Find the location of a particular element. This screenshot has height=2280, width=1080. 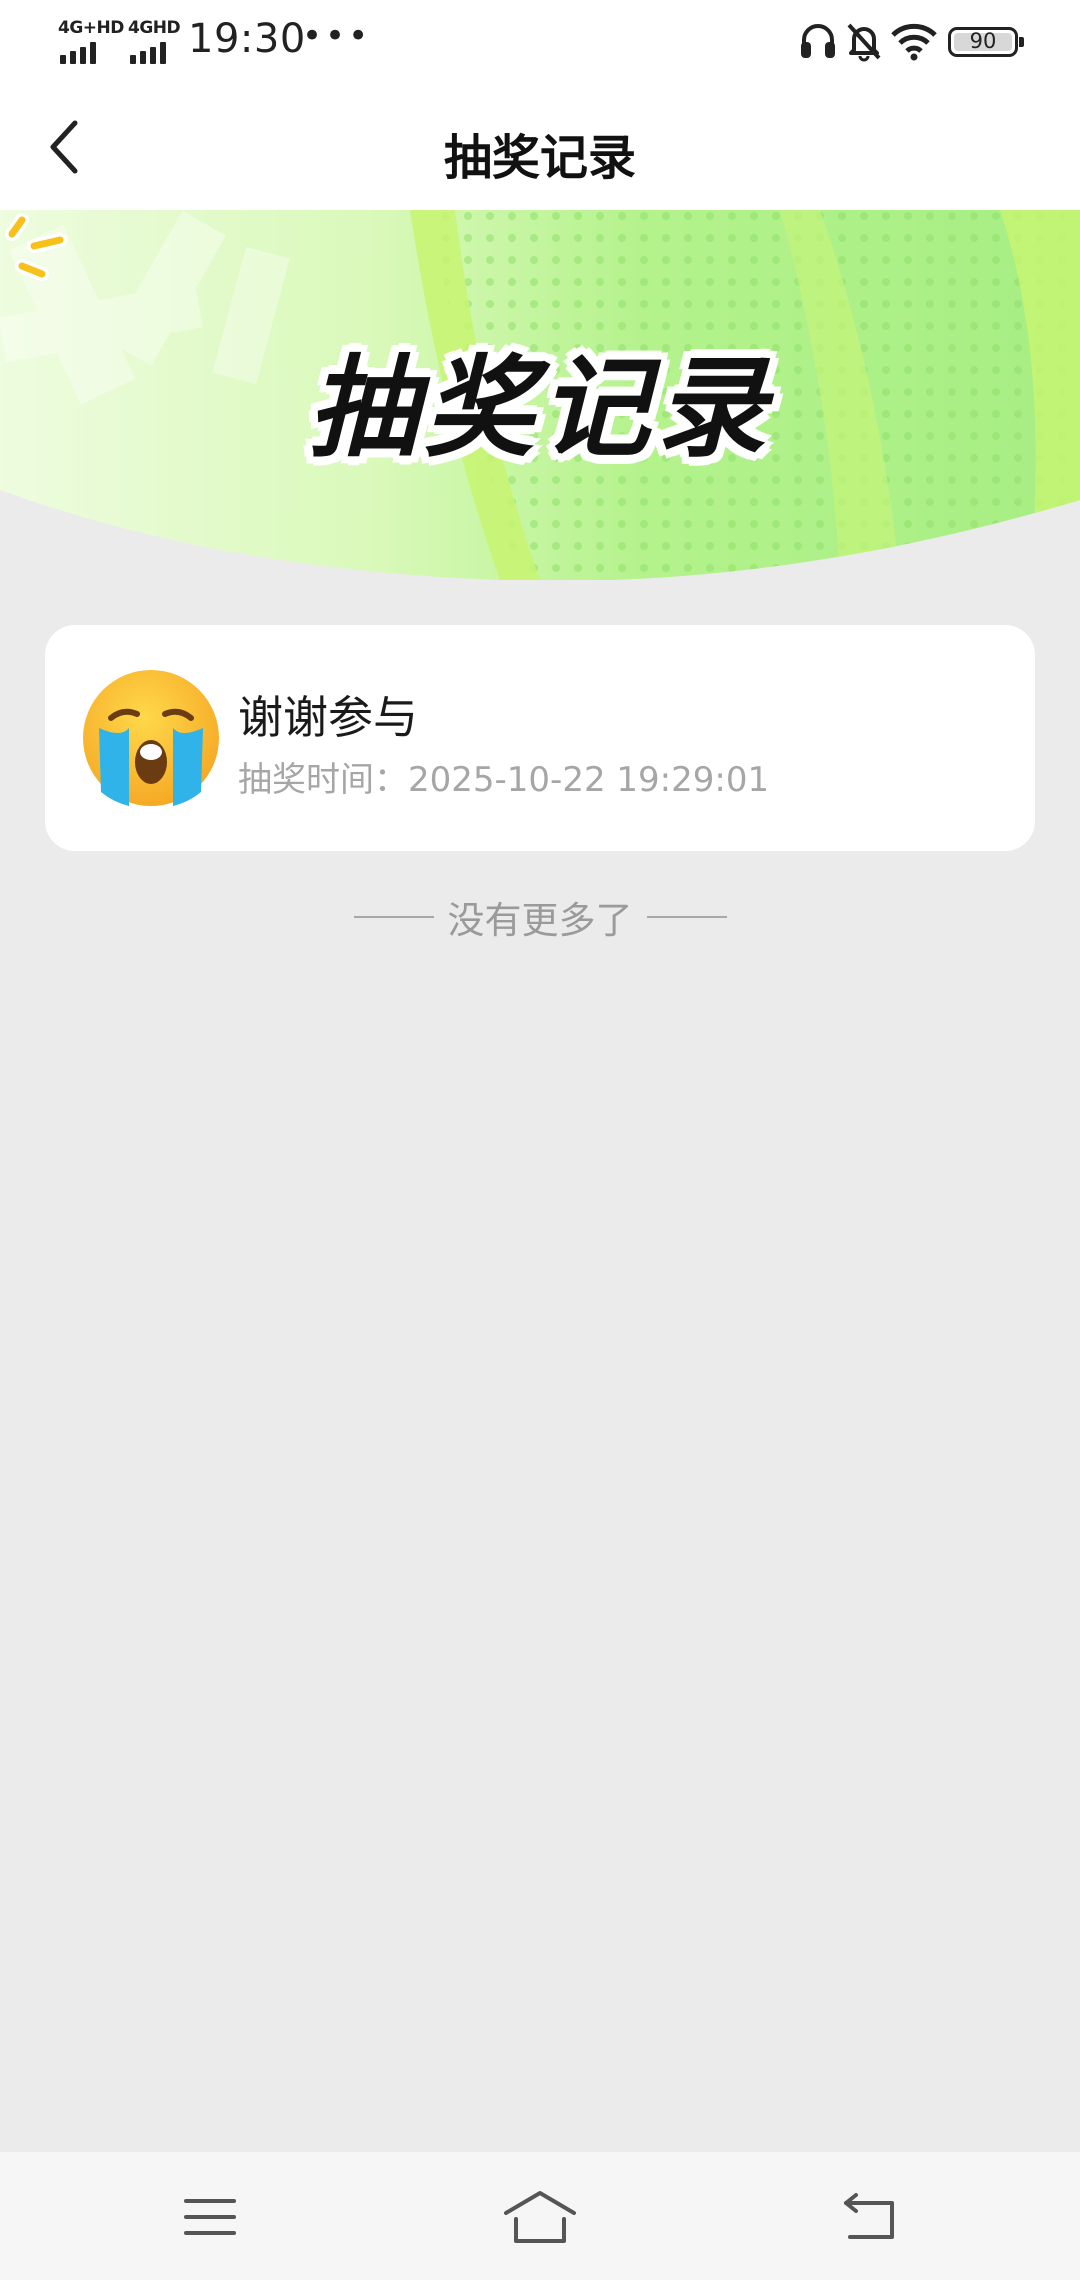

draw-time-label: 抽奖时间： is located at coordinates (323, 780).